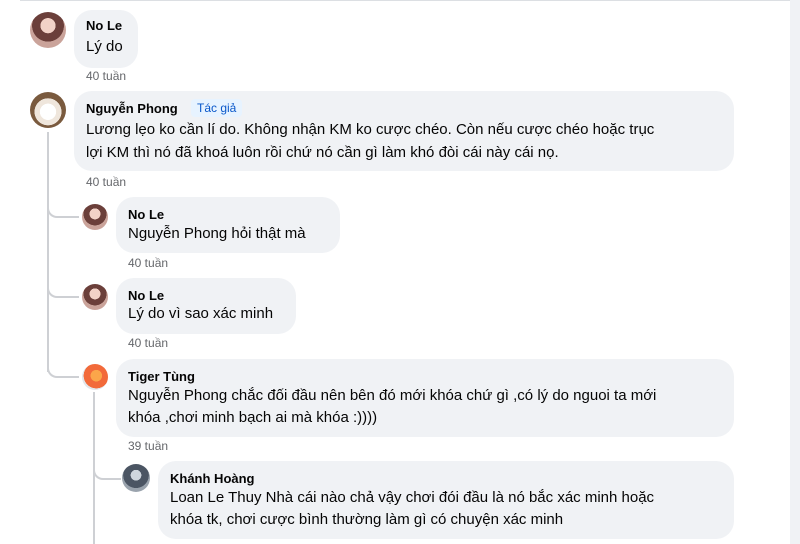 The image size is (800, 544). Describe the element at coordinates (253, 417) in the screenshot. I see `comment-text: khóa ,chơi minh bạch ai mà khóa :))))` at that location.